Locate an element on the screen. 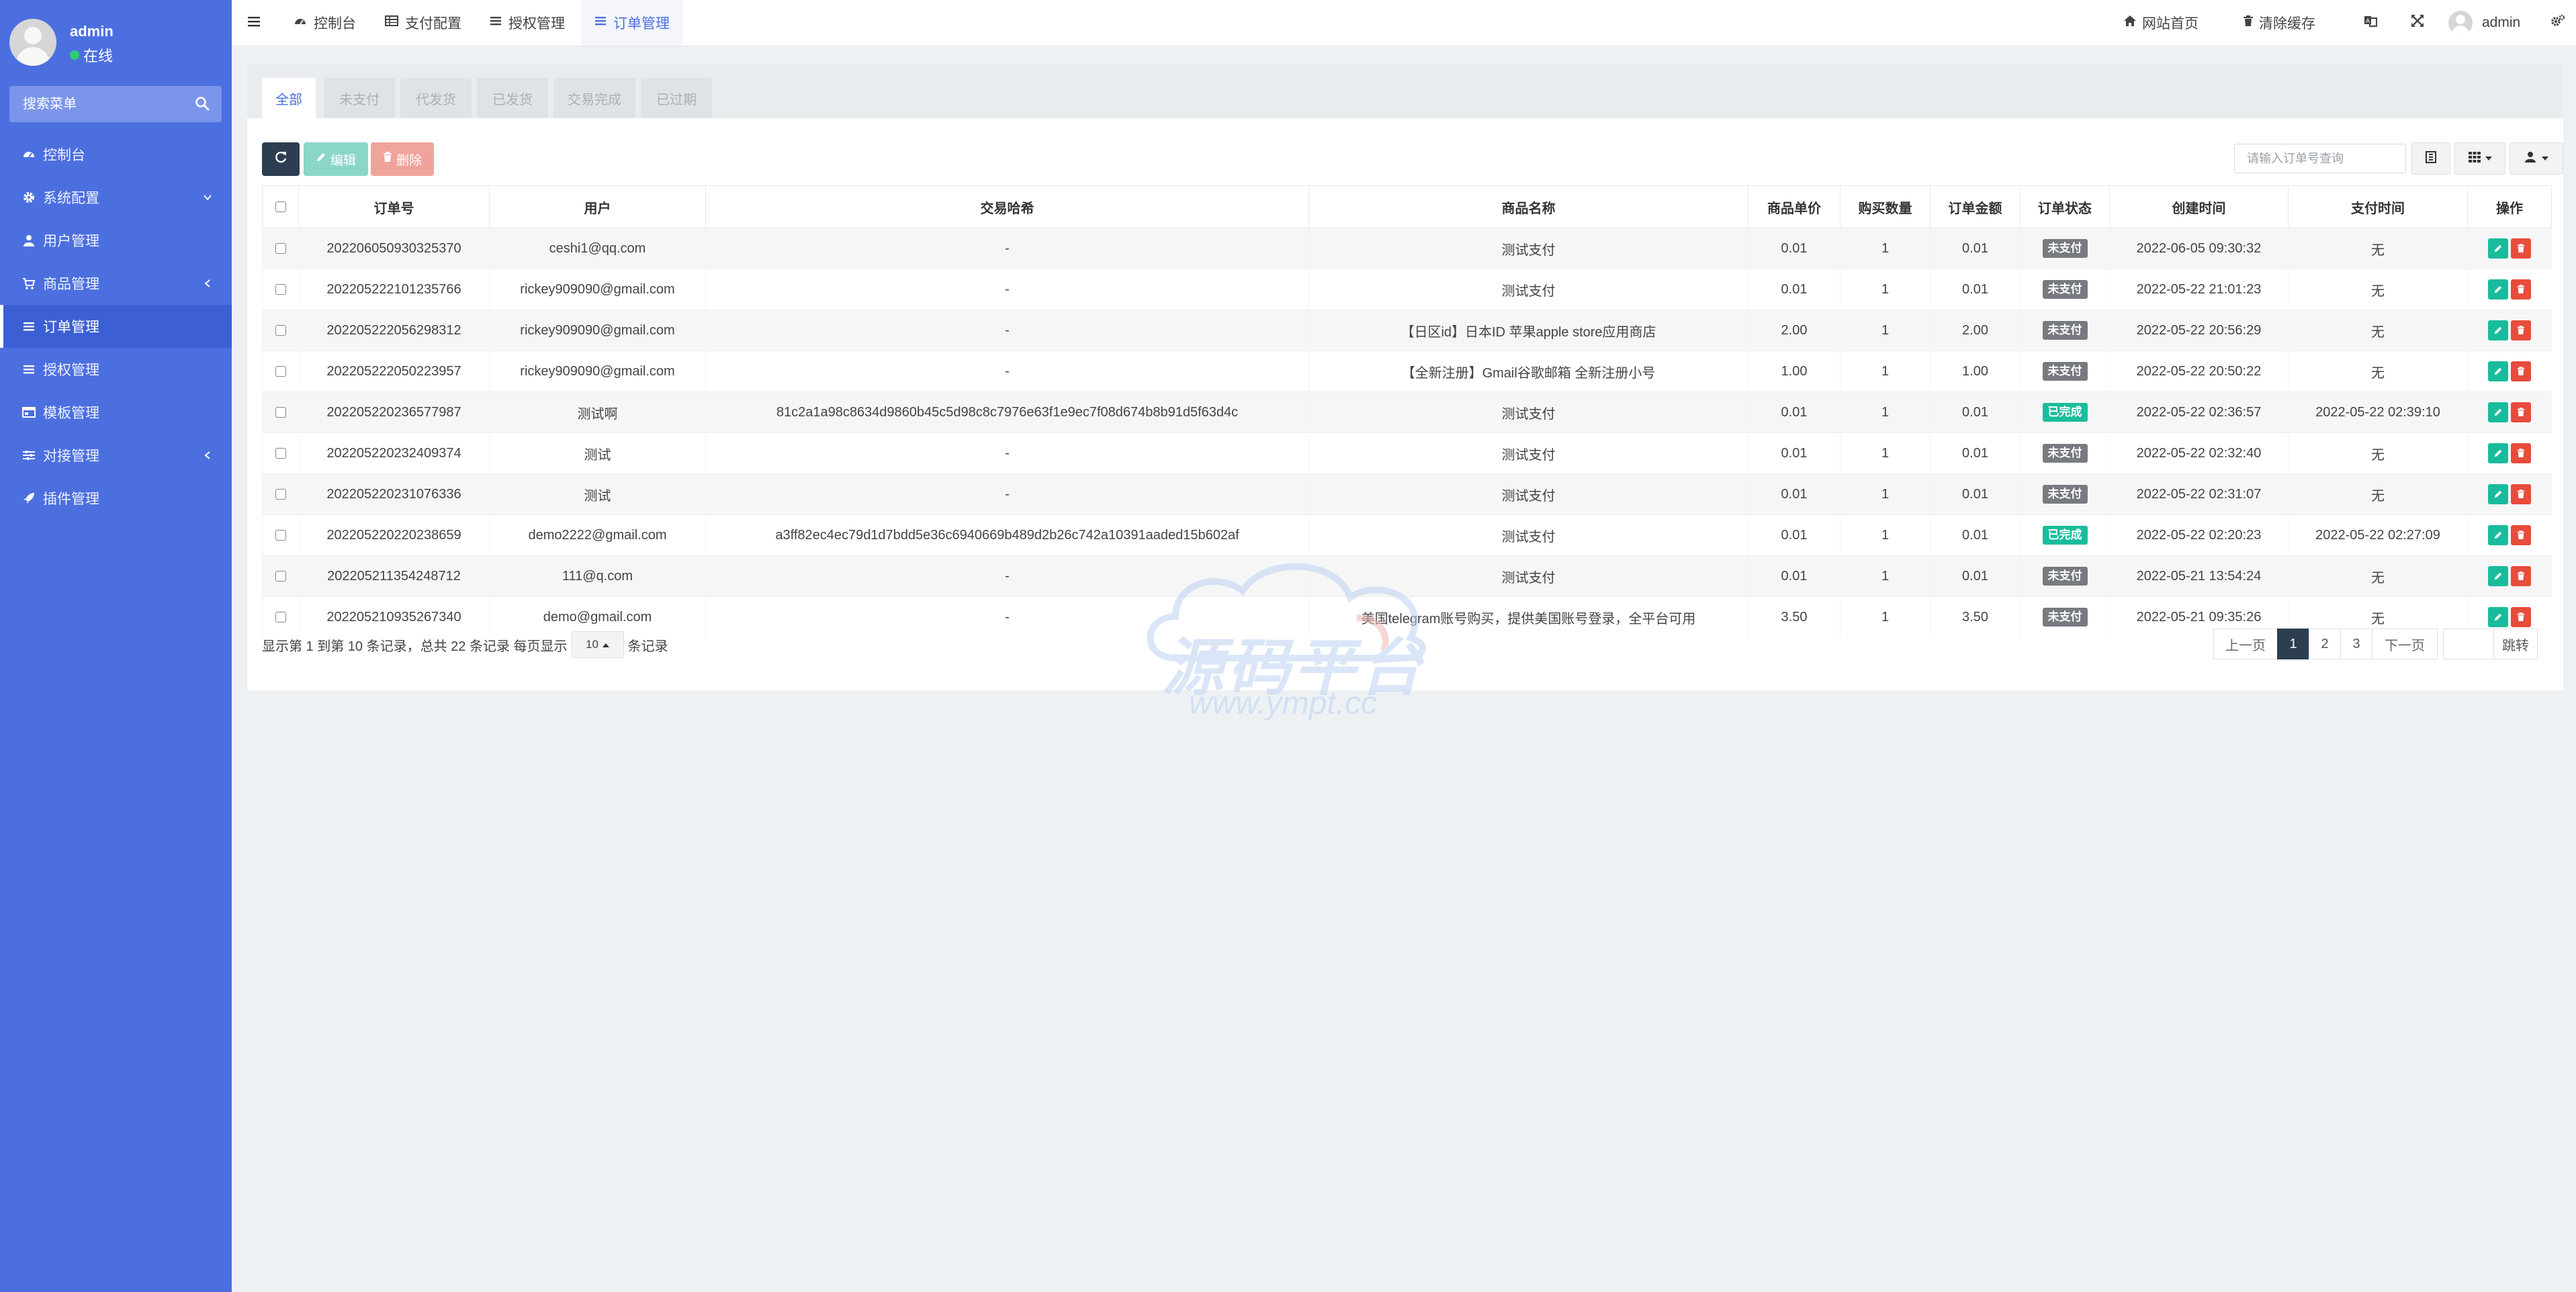 The height and width of the screenshot is (1292, 2576). select-all-checkbox is located at coordinates (280, 207).